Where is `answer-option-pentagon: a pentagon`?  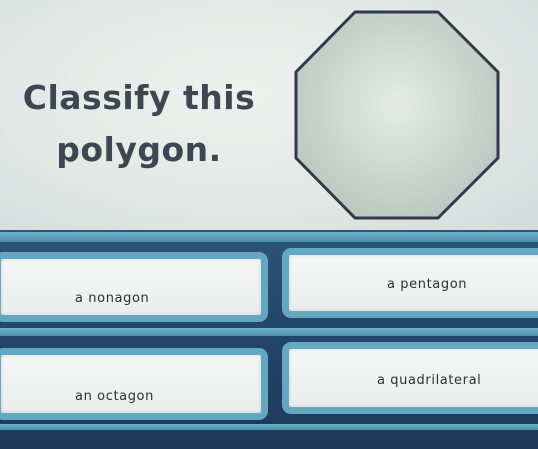
answer-option-pentagon: a pentagon is located at coordinates (410, 283).